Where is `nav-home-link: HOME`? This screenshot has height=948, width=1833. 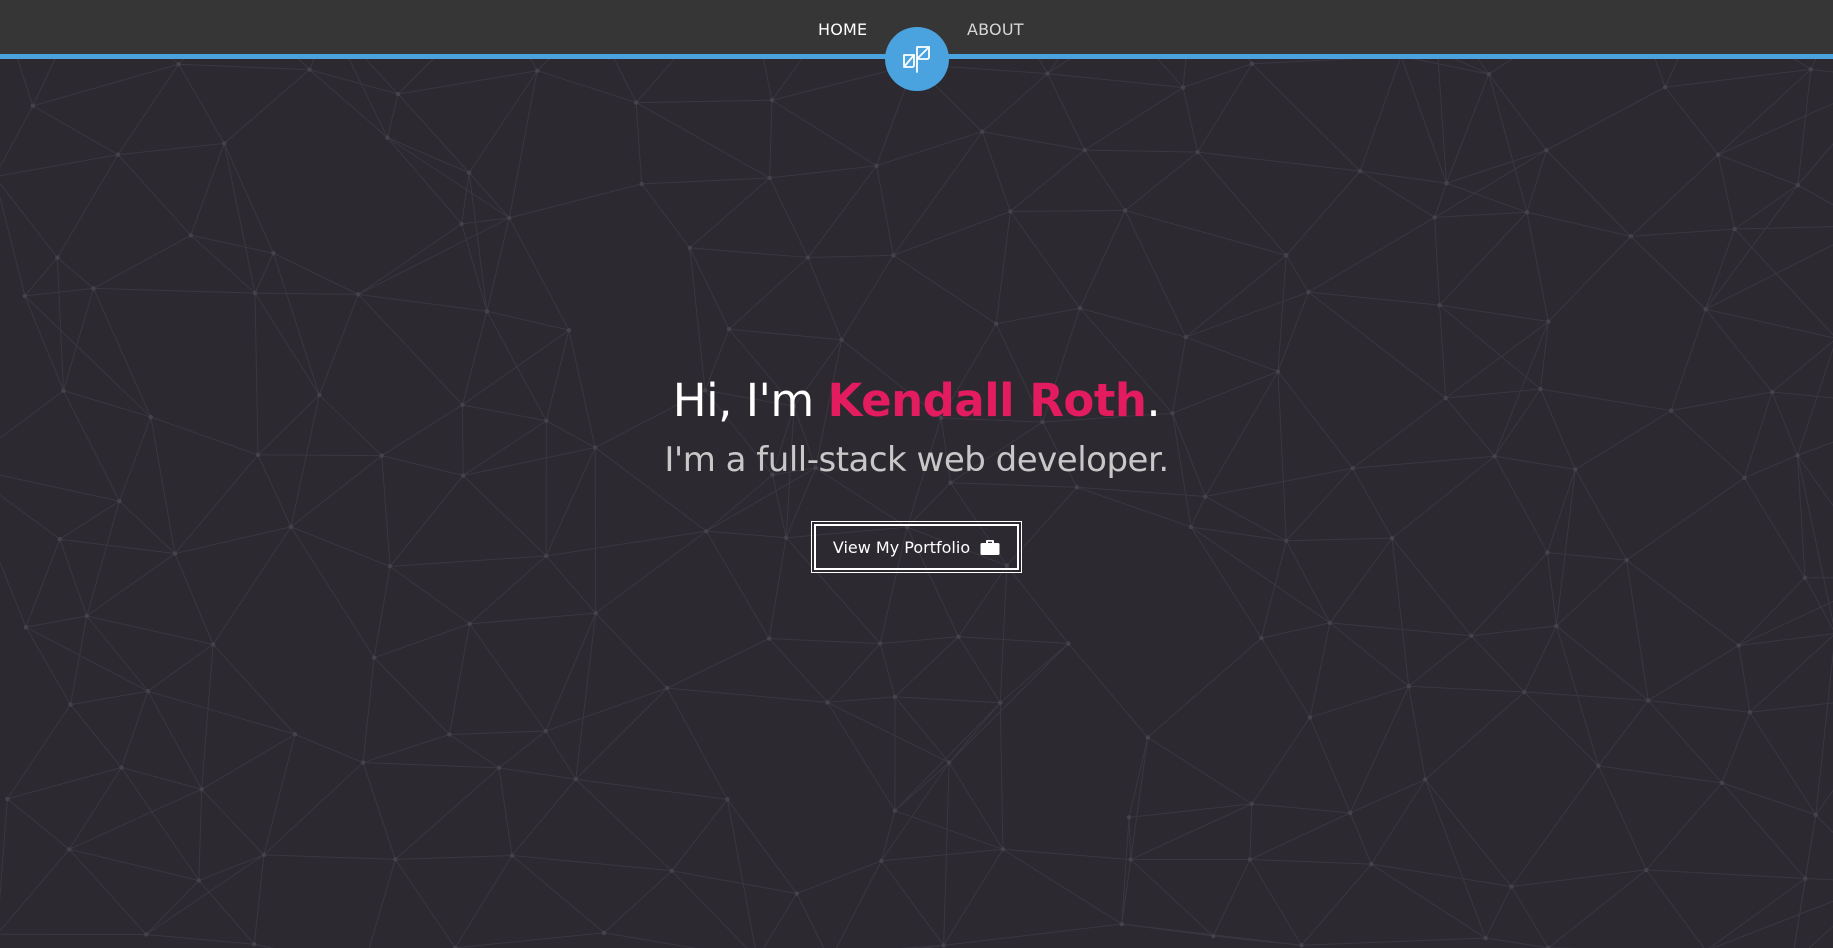 nav-home-link: HOME is located at coordinates (842, 29).